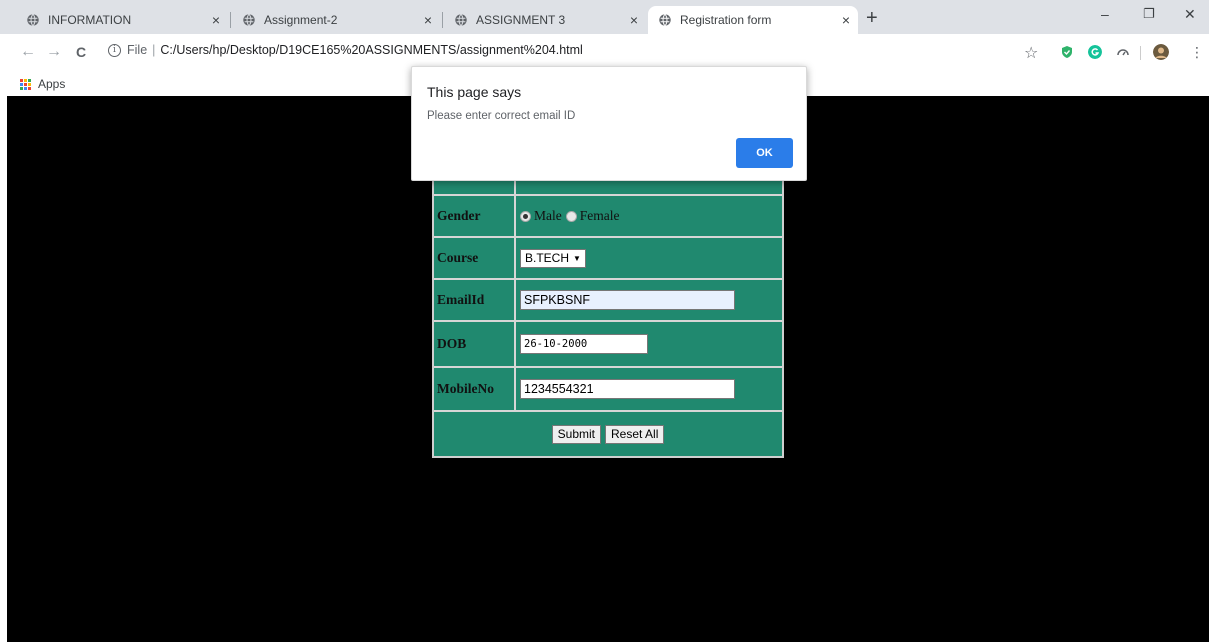  What do you see at coordinates (726, 20) in the screenshot?
I see `tab-title: Registration form` at bounding box center [726, 20].